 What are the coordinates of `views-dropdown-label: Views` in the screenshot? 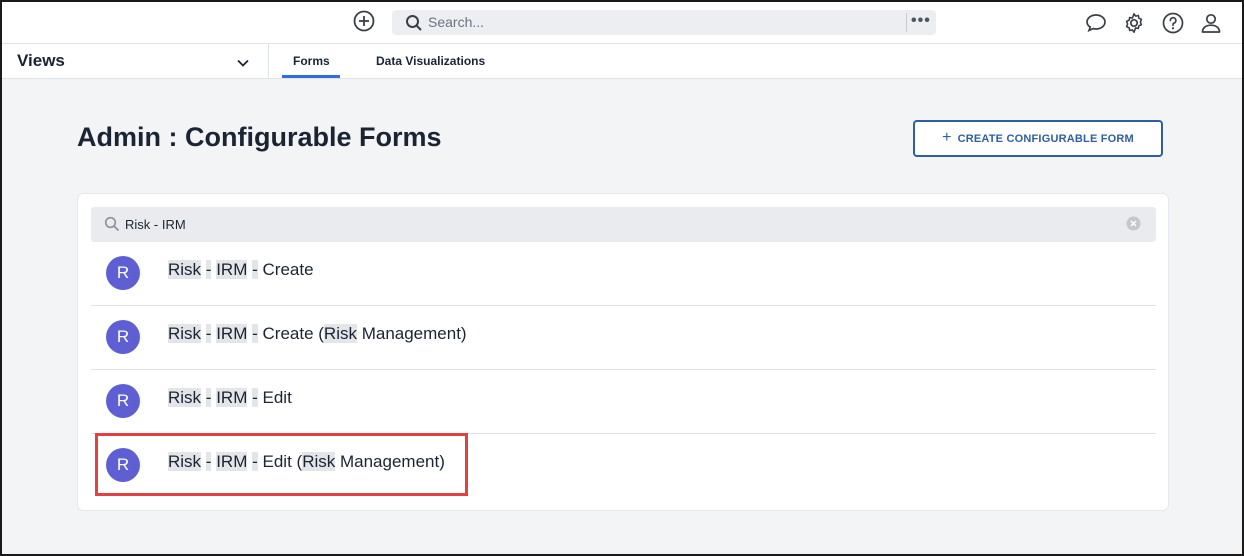 It's located at (41, 61).